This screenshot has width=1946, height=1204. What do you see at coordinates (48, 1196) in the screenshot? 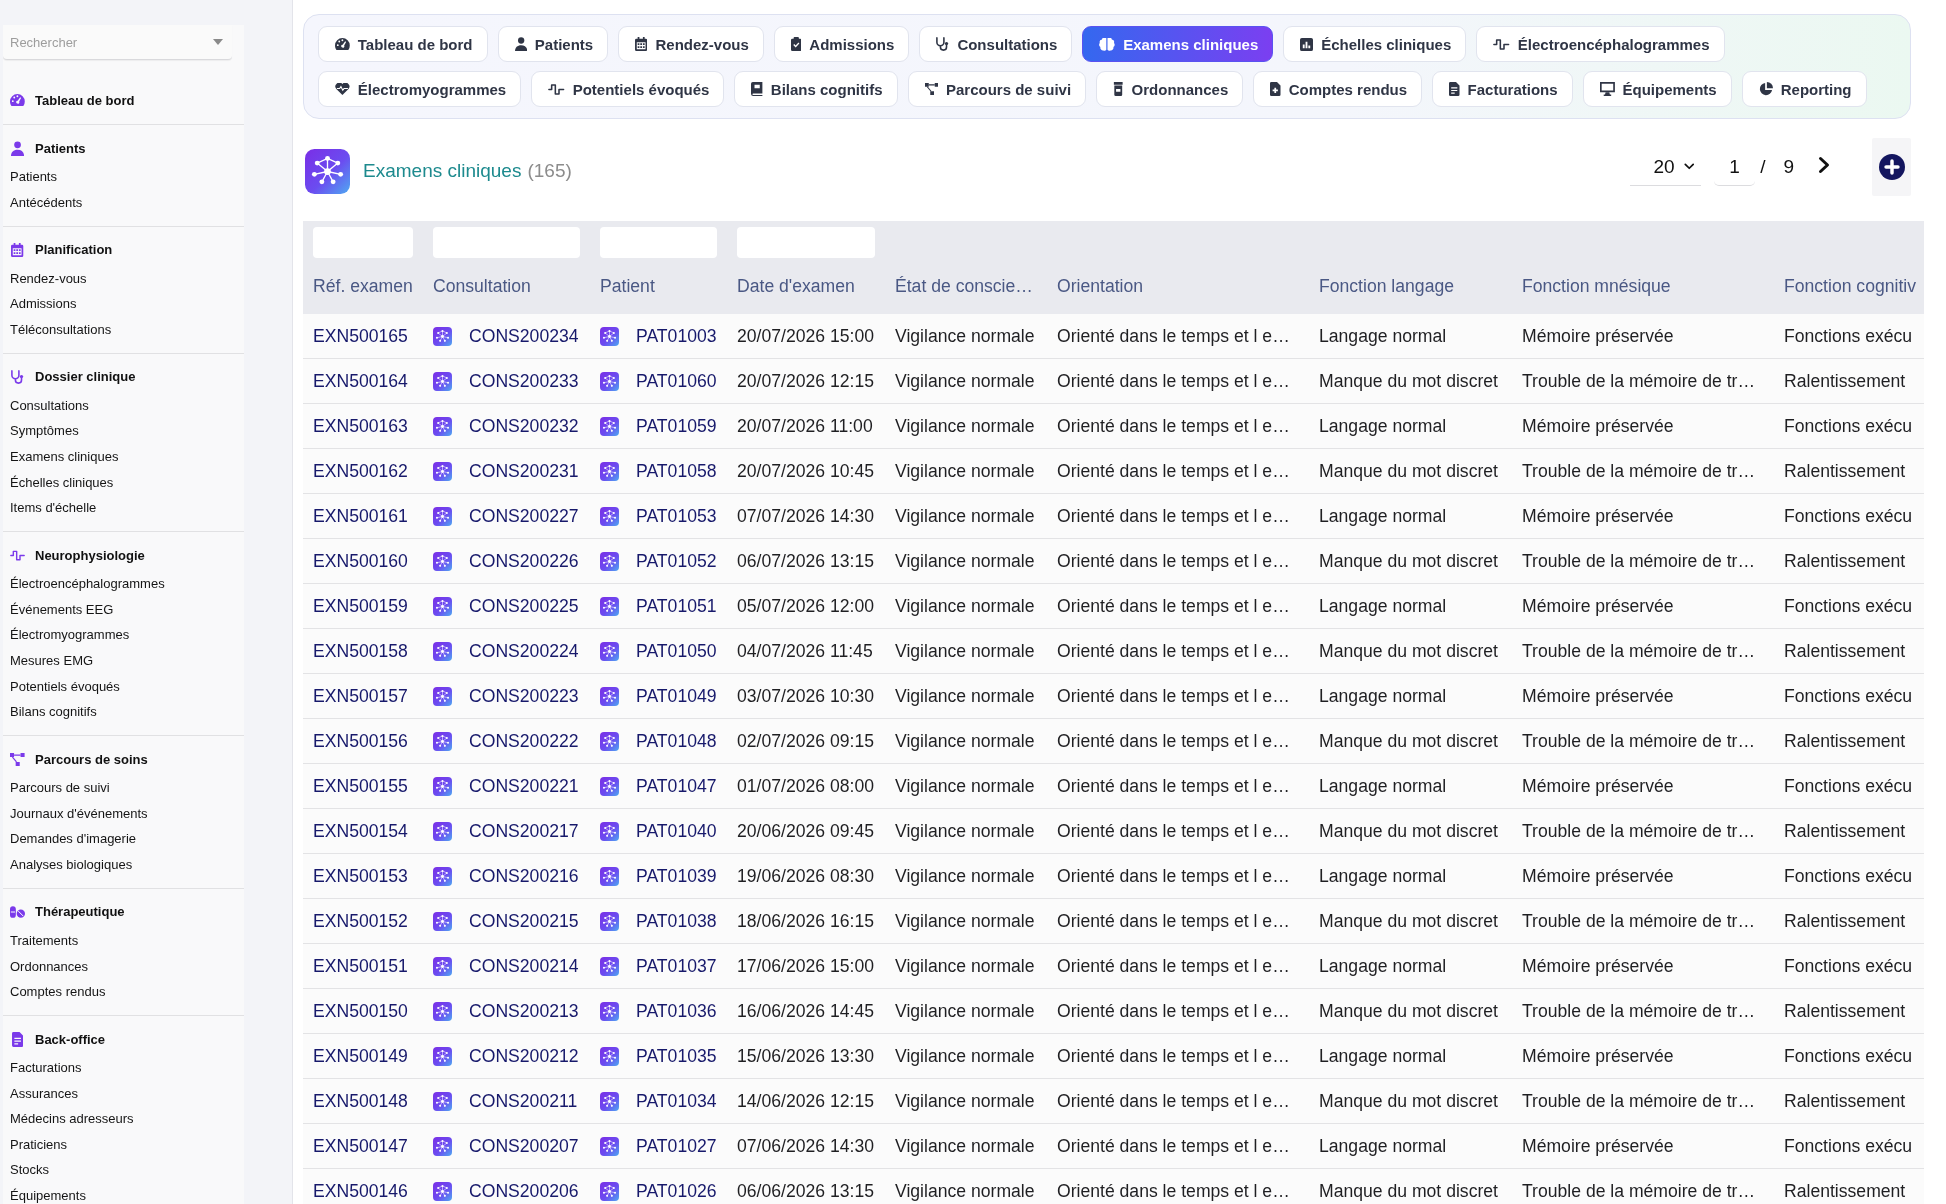
I see `sidebar-item: Équipements` at bounding box center [48, 1196].